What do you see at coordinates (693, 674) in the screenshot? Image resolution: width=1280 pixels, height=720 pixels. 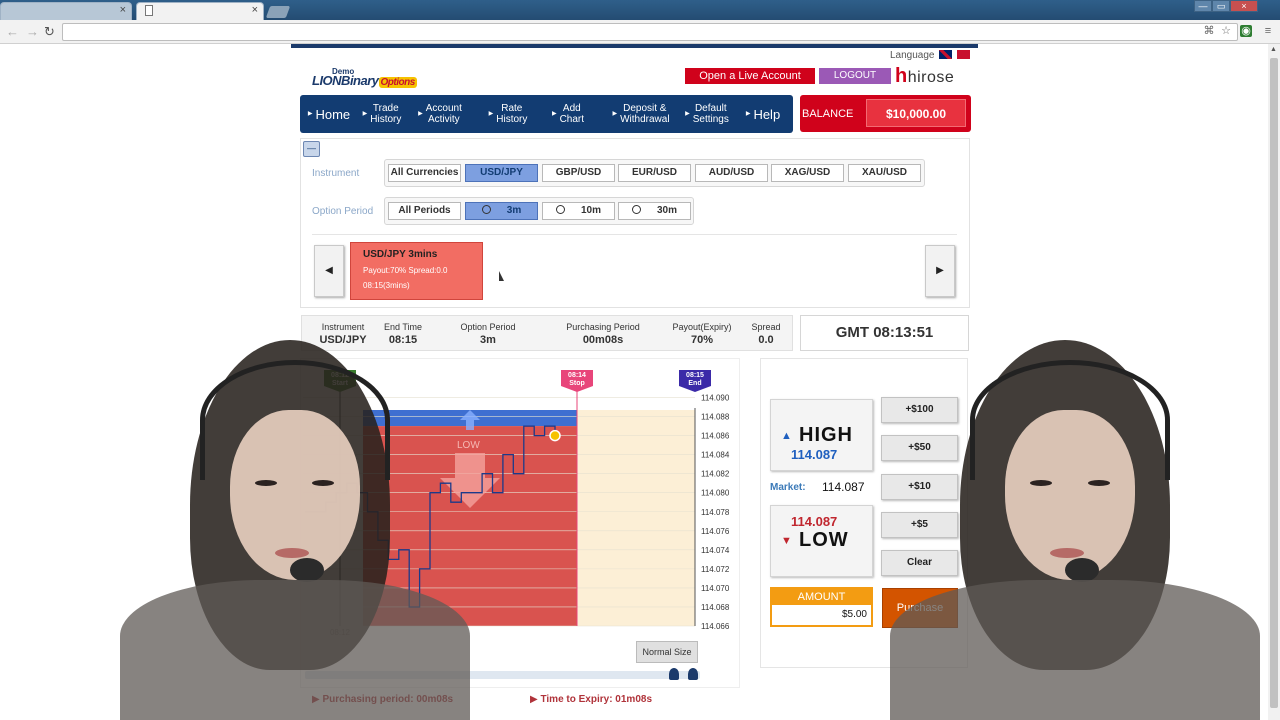 I see `slider-handle-right` at bounding box center [693, 674].